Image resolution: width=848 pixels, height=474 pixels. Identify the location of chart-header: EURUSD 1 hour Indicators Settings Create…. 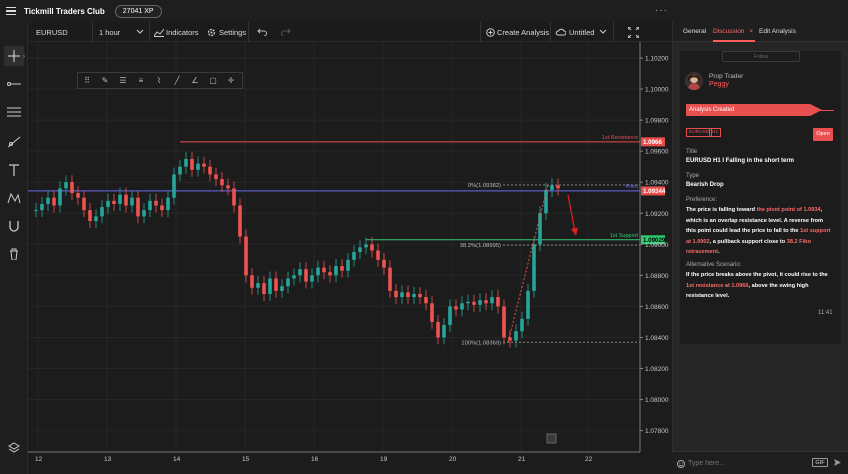
(350, 32).